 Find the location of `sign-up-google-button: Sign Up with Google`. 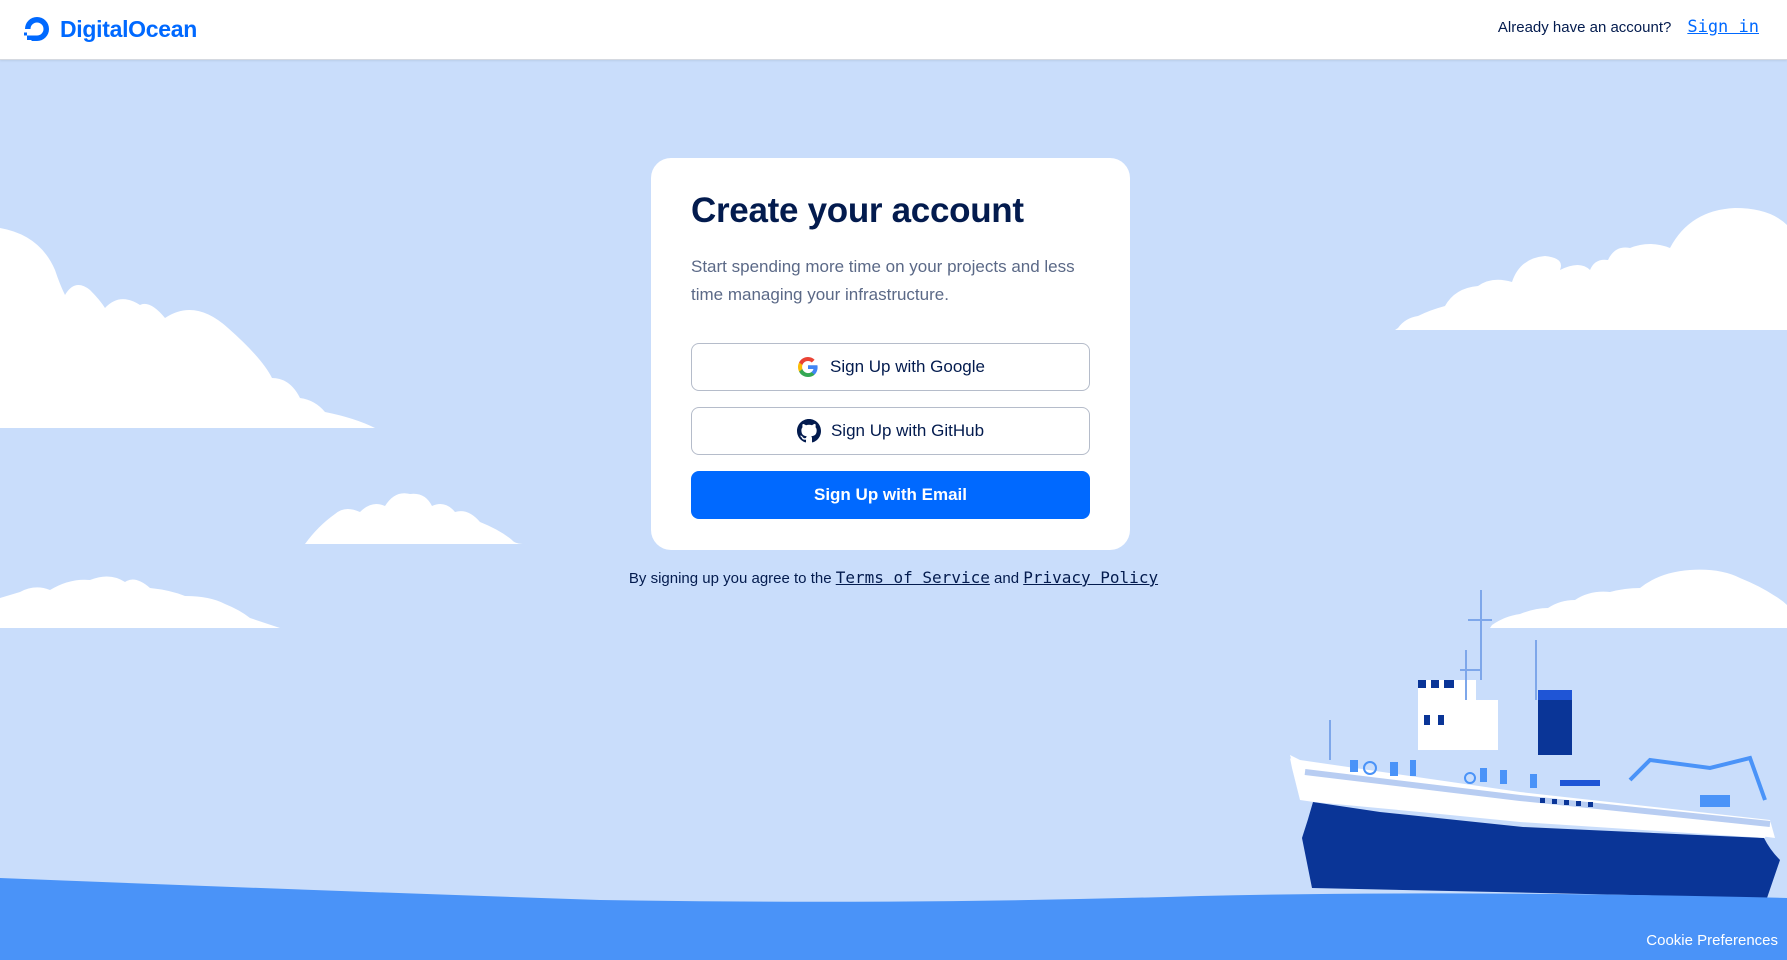

sign-up-google-button: Sign Up with Google is located at coordinates (890, 366).